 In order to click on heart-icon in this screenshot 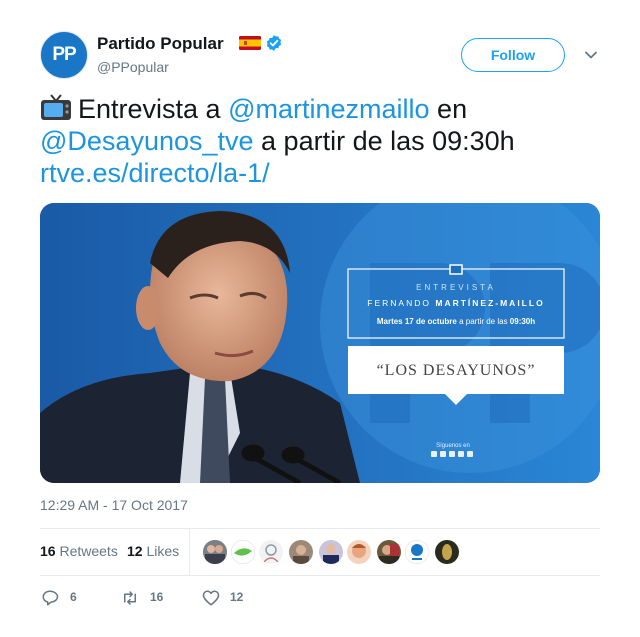, I will do `click(211, 598)`.